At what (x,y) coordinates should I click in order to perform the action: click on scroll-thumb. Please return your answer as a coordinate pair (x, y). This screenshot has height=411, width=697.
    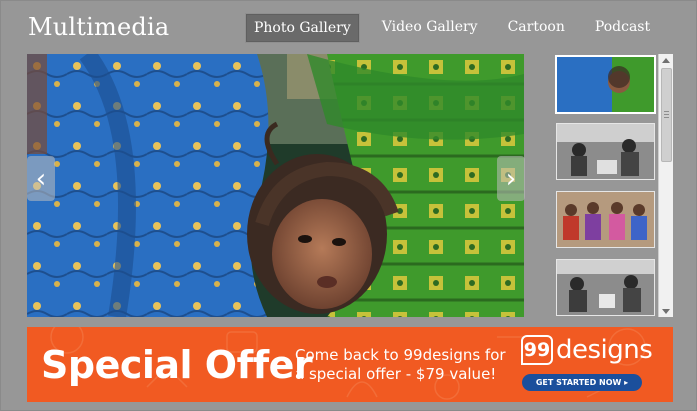
    Looking at the image, I should click on (666, 115).